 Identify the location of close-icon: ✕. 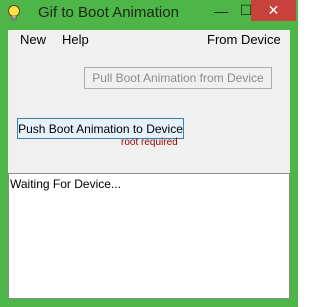
(273, 10).